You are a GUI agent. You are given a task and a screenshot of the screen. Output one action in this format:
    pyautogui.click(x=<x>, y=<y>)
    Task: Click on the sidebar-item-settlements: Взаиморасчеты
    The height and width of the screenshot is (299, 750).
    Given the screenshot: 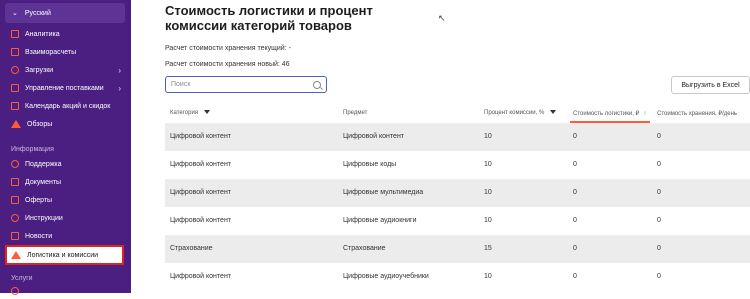 What is the action you would take?
    pyautogui.click(x=65, y=52)
    